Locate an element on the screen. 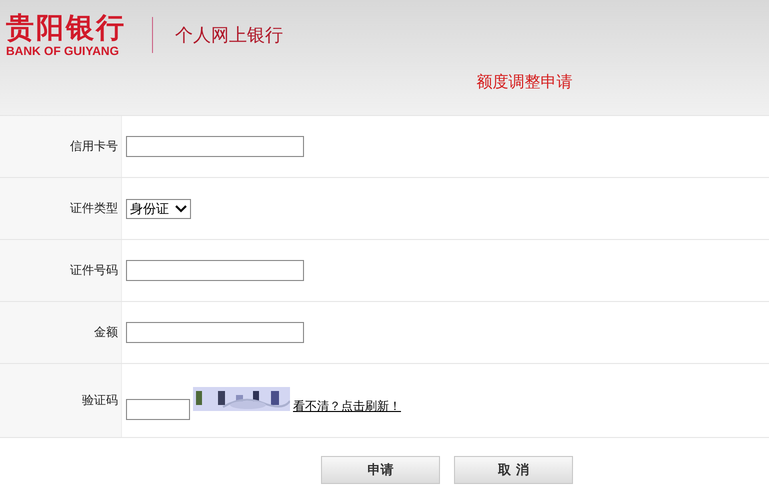 Image resolution: width=769 pixels, height=500 pixels. field-label: 信用卡号 is located at coordinates (94, 146).